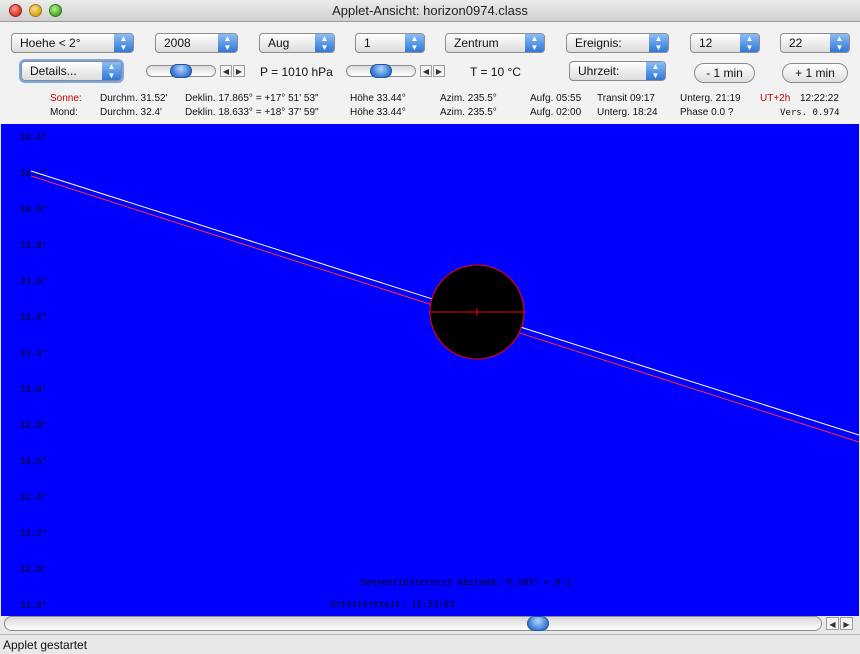 The width and height of the screenshot is (860, 654). Describe the element at coordinates (617, 43) in the screenshot. I see `event-select: Ereignis: ▲ ▼` at that location.